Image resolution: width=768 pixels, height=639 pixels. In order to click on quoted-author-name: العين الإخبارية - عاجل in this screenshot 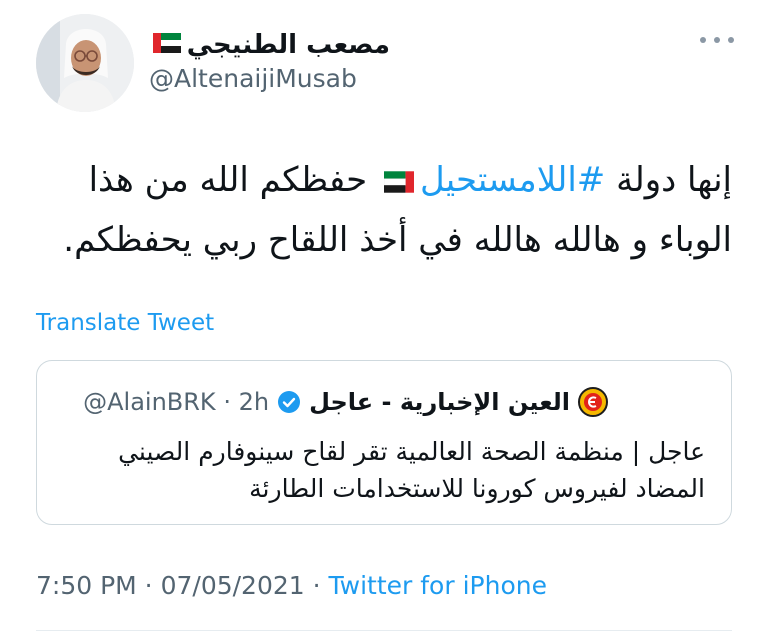, I will do `click(439, 402)`.